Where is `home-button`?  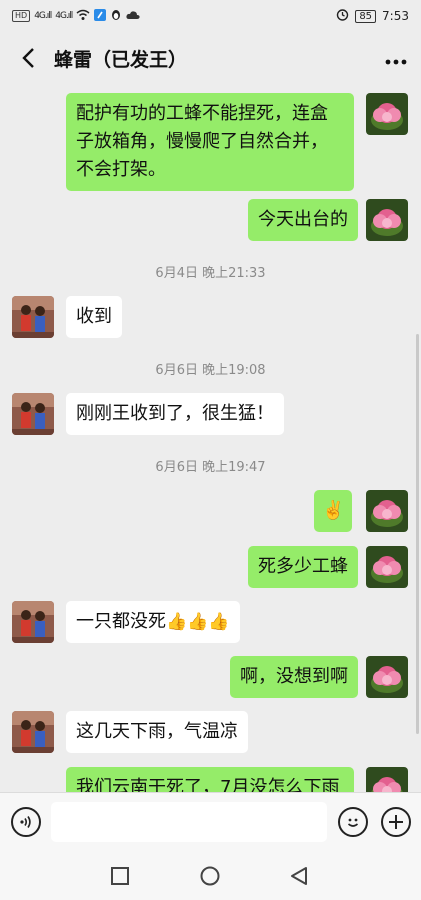 home-button is located at coordinates (210, 878).